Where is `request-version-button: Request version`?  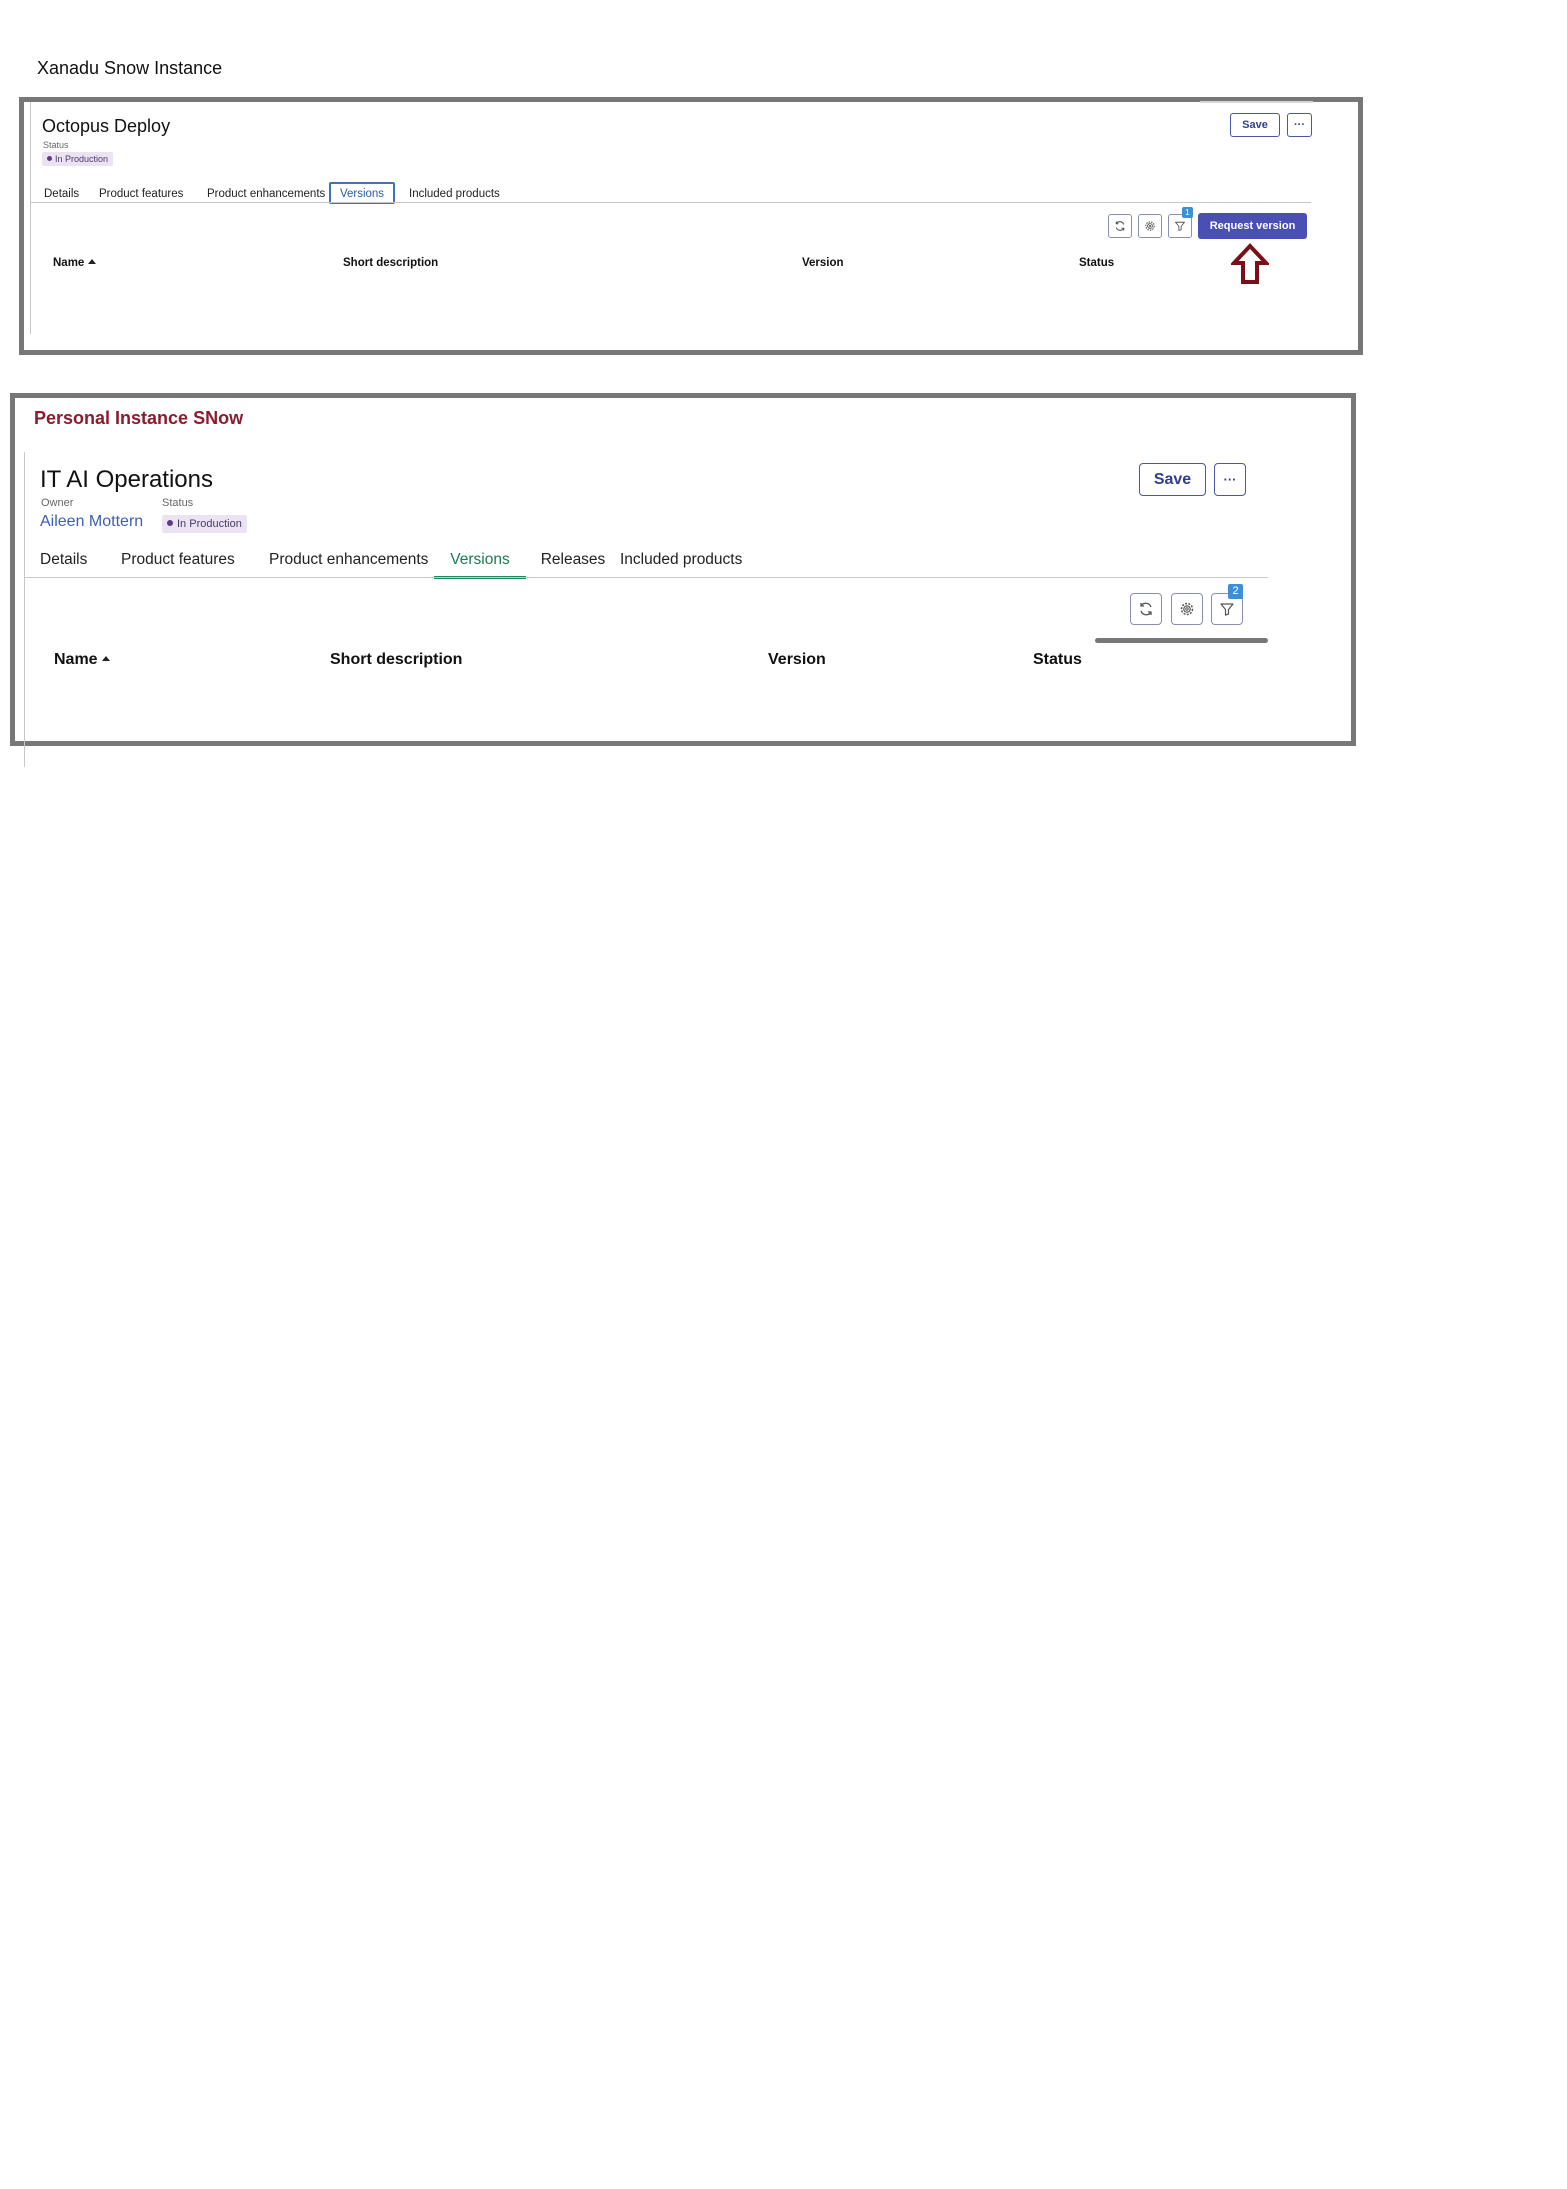
request-version-button: Request version is located at coordinates (1252, 226).